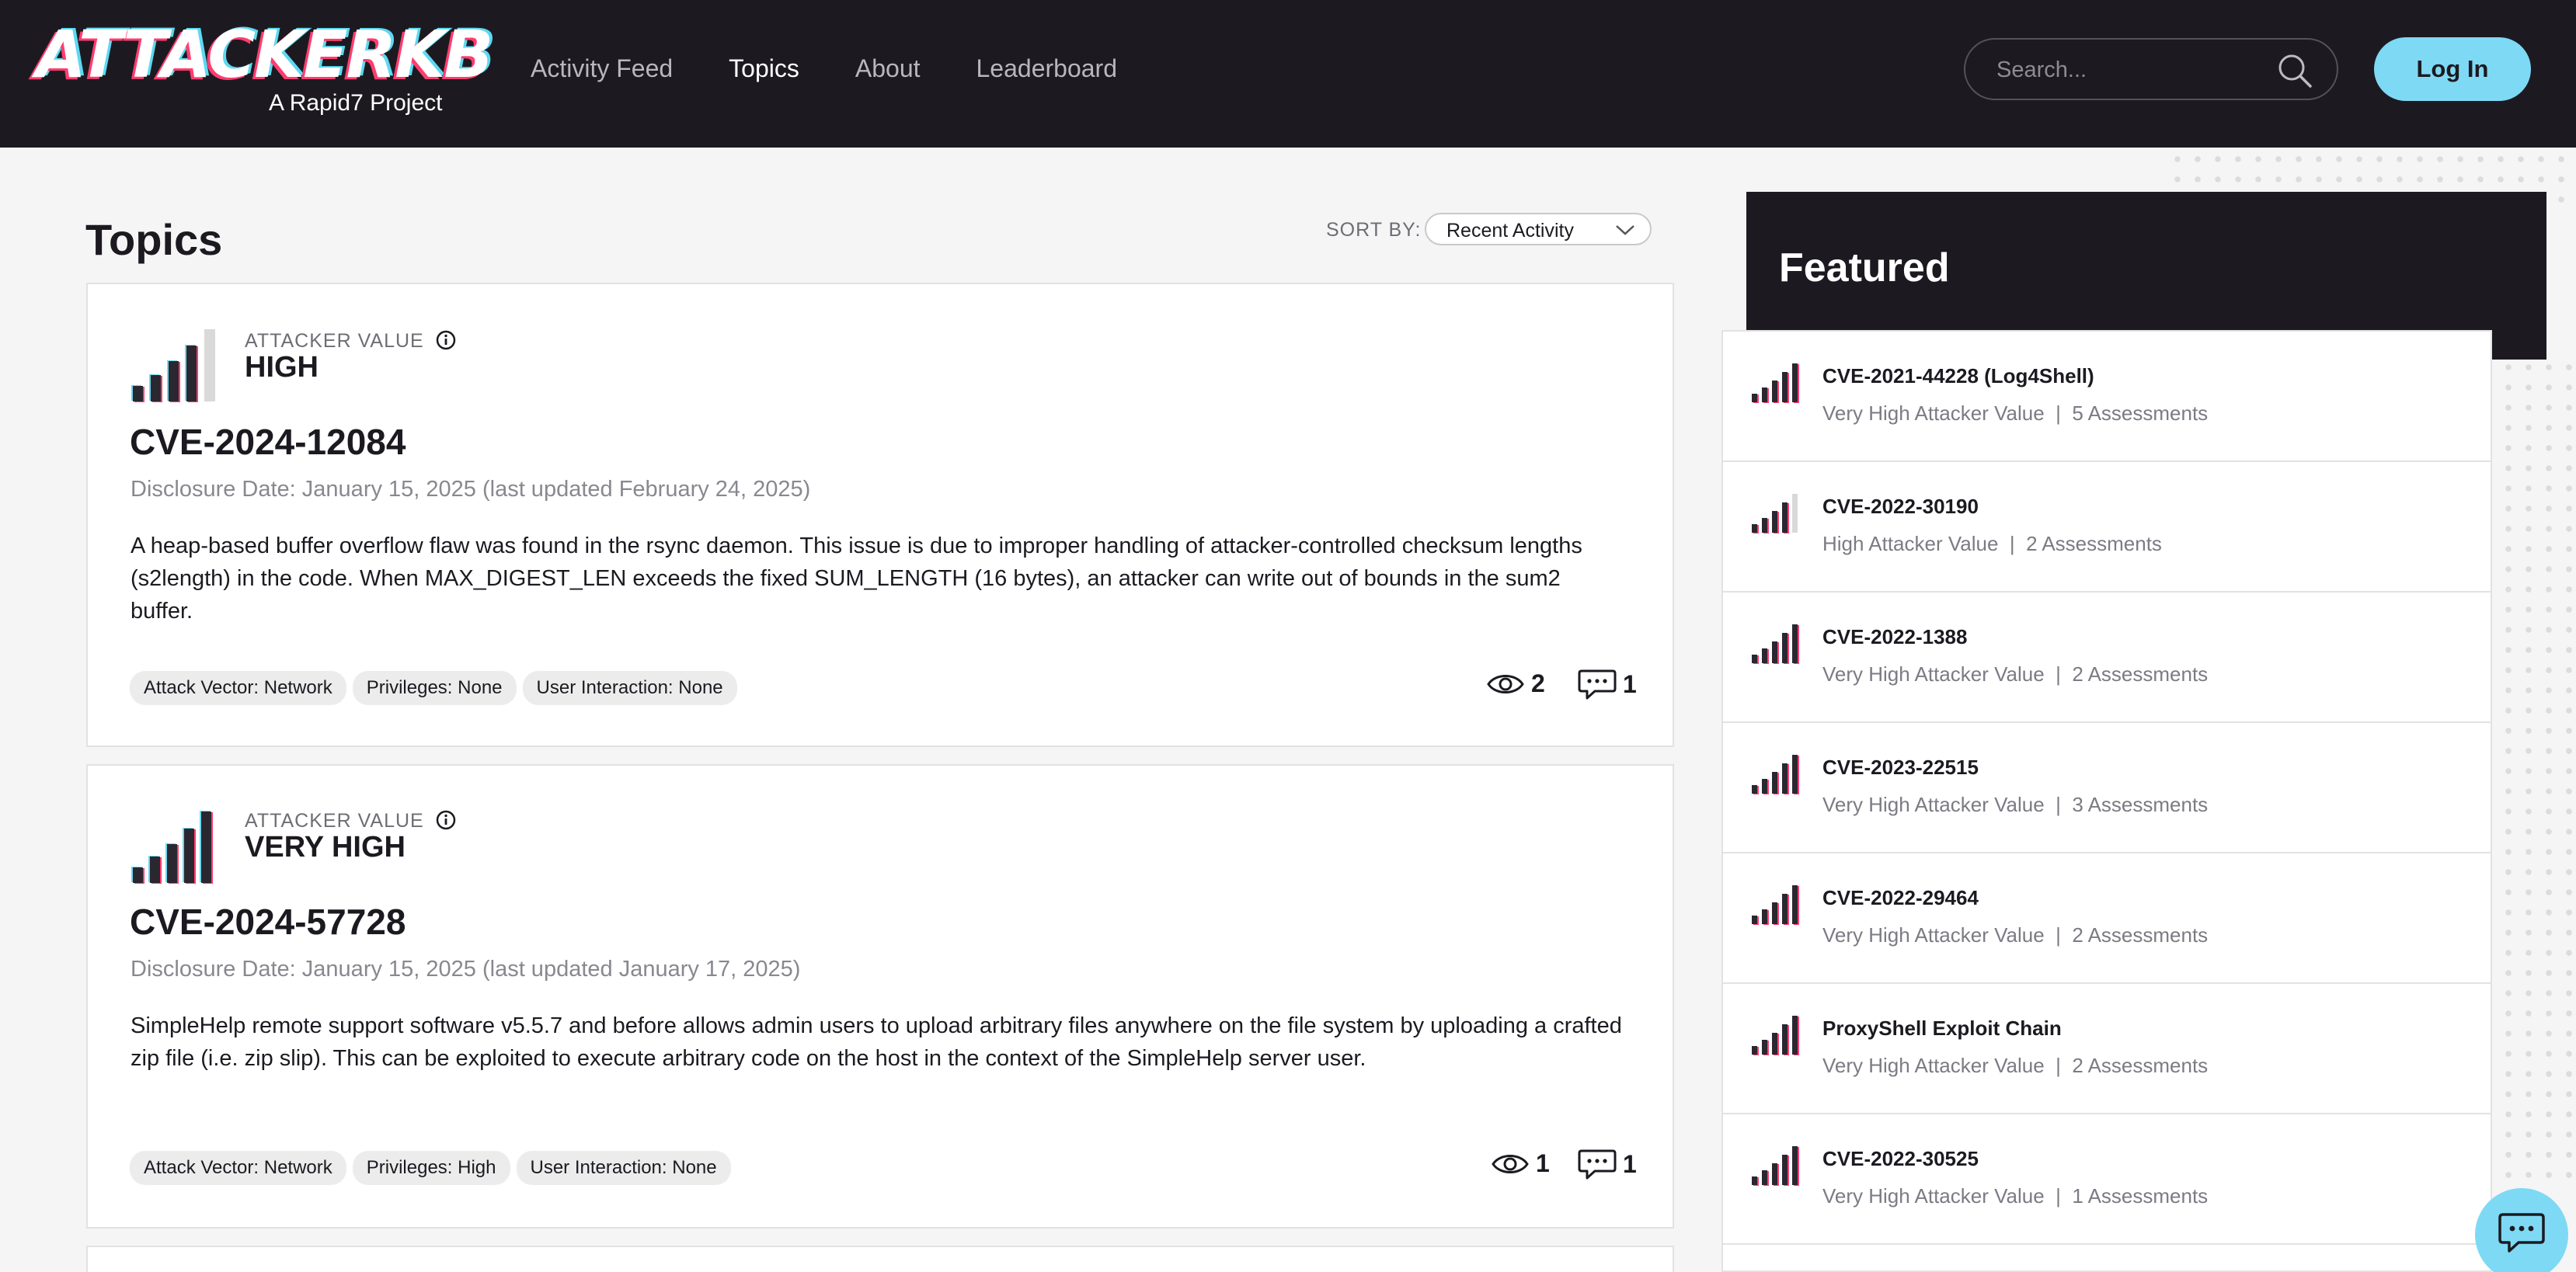  Describe the element at coordinates (1046, 68) in the screenshot. I see `nav-leaderboard: Leaderboard` at that location.